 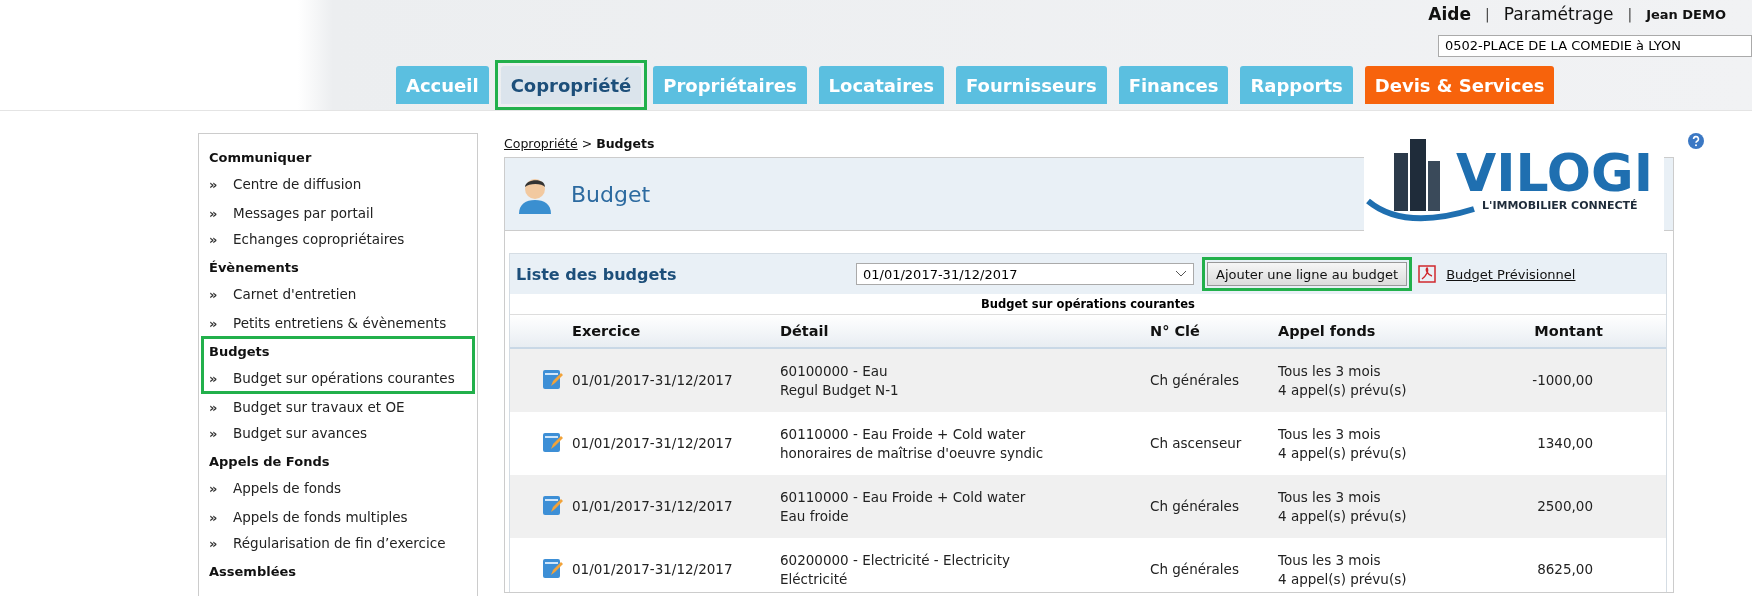 What do you see at coordinates (1686, 14) in the screenshot?
I see `user-name: Jean DEMO` at bounding box center [1686, 14].